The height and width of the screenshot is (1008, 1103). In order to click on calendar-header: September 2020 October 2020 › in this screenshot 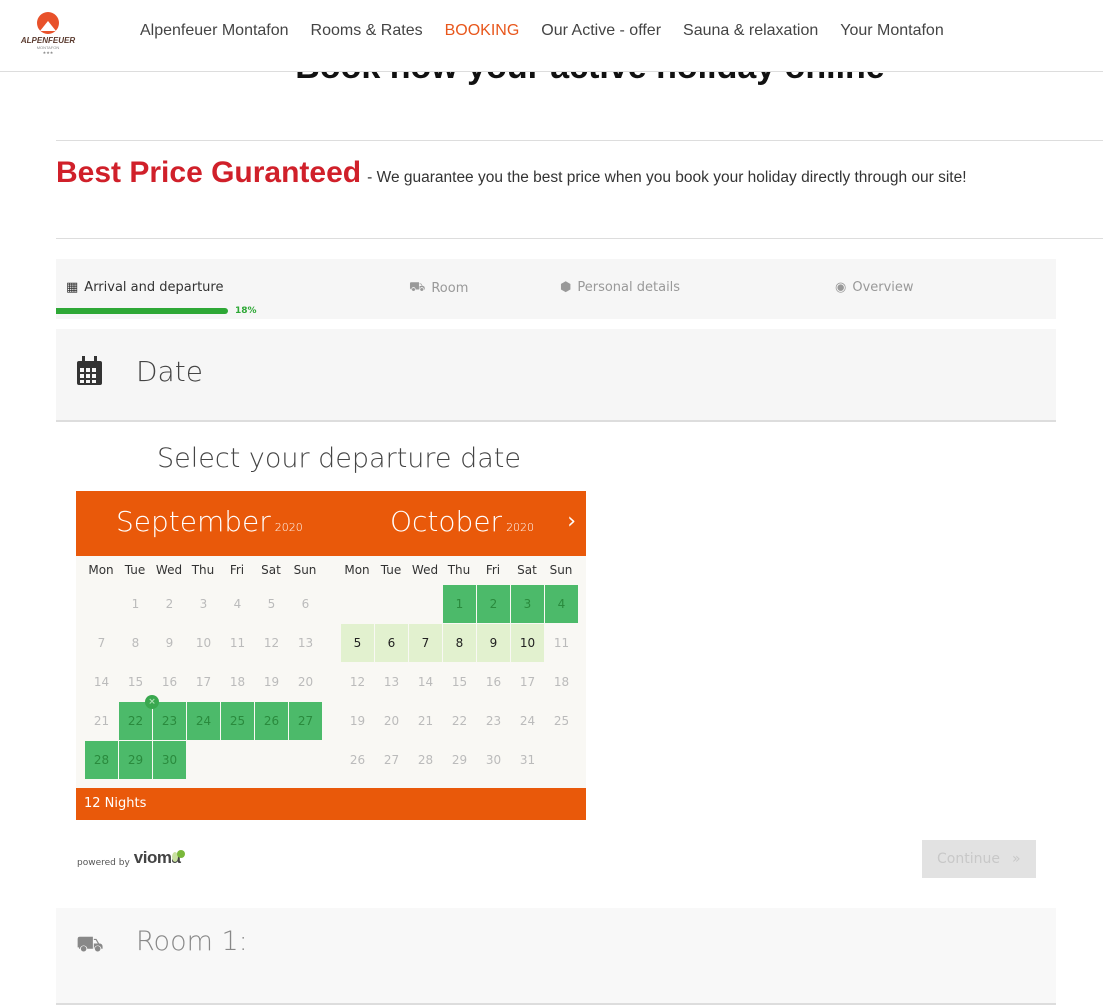, I will do `click(331, 523)`.